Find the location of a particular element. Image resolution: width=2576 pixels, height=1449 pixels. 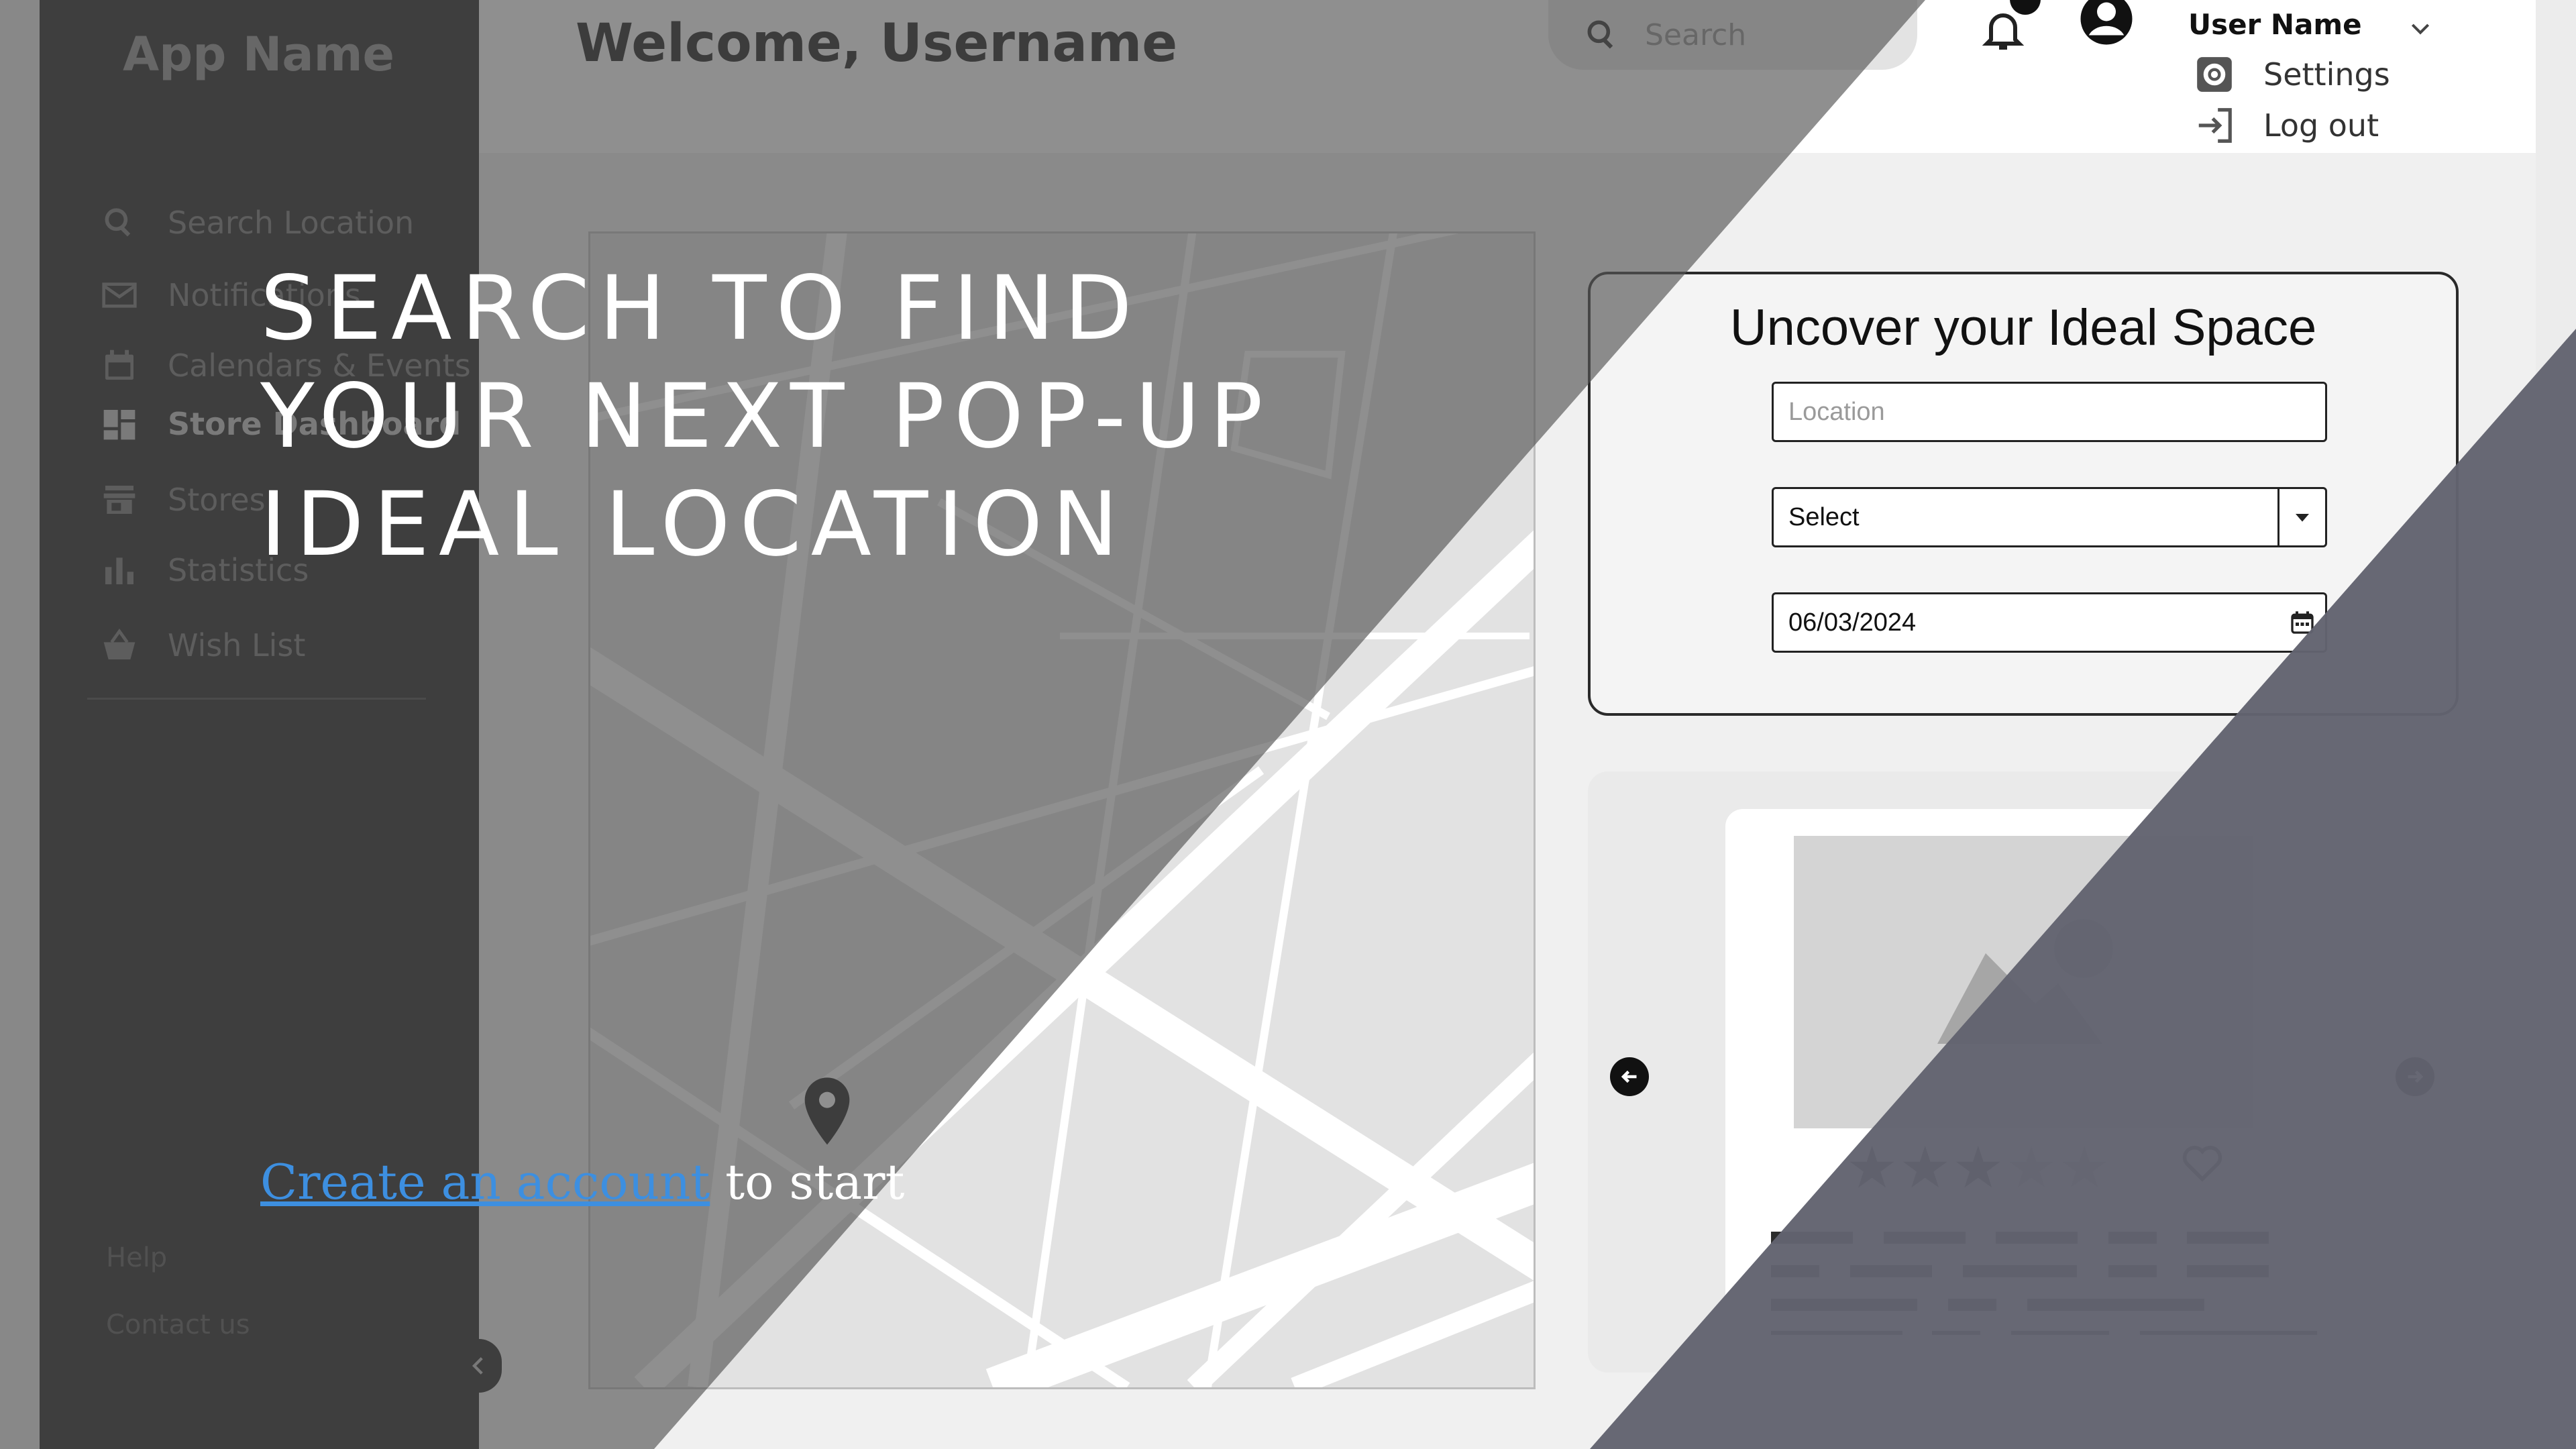

search-input is located at coordinates (1772, 35).